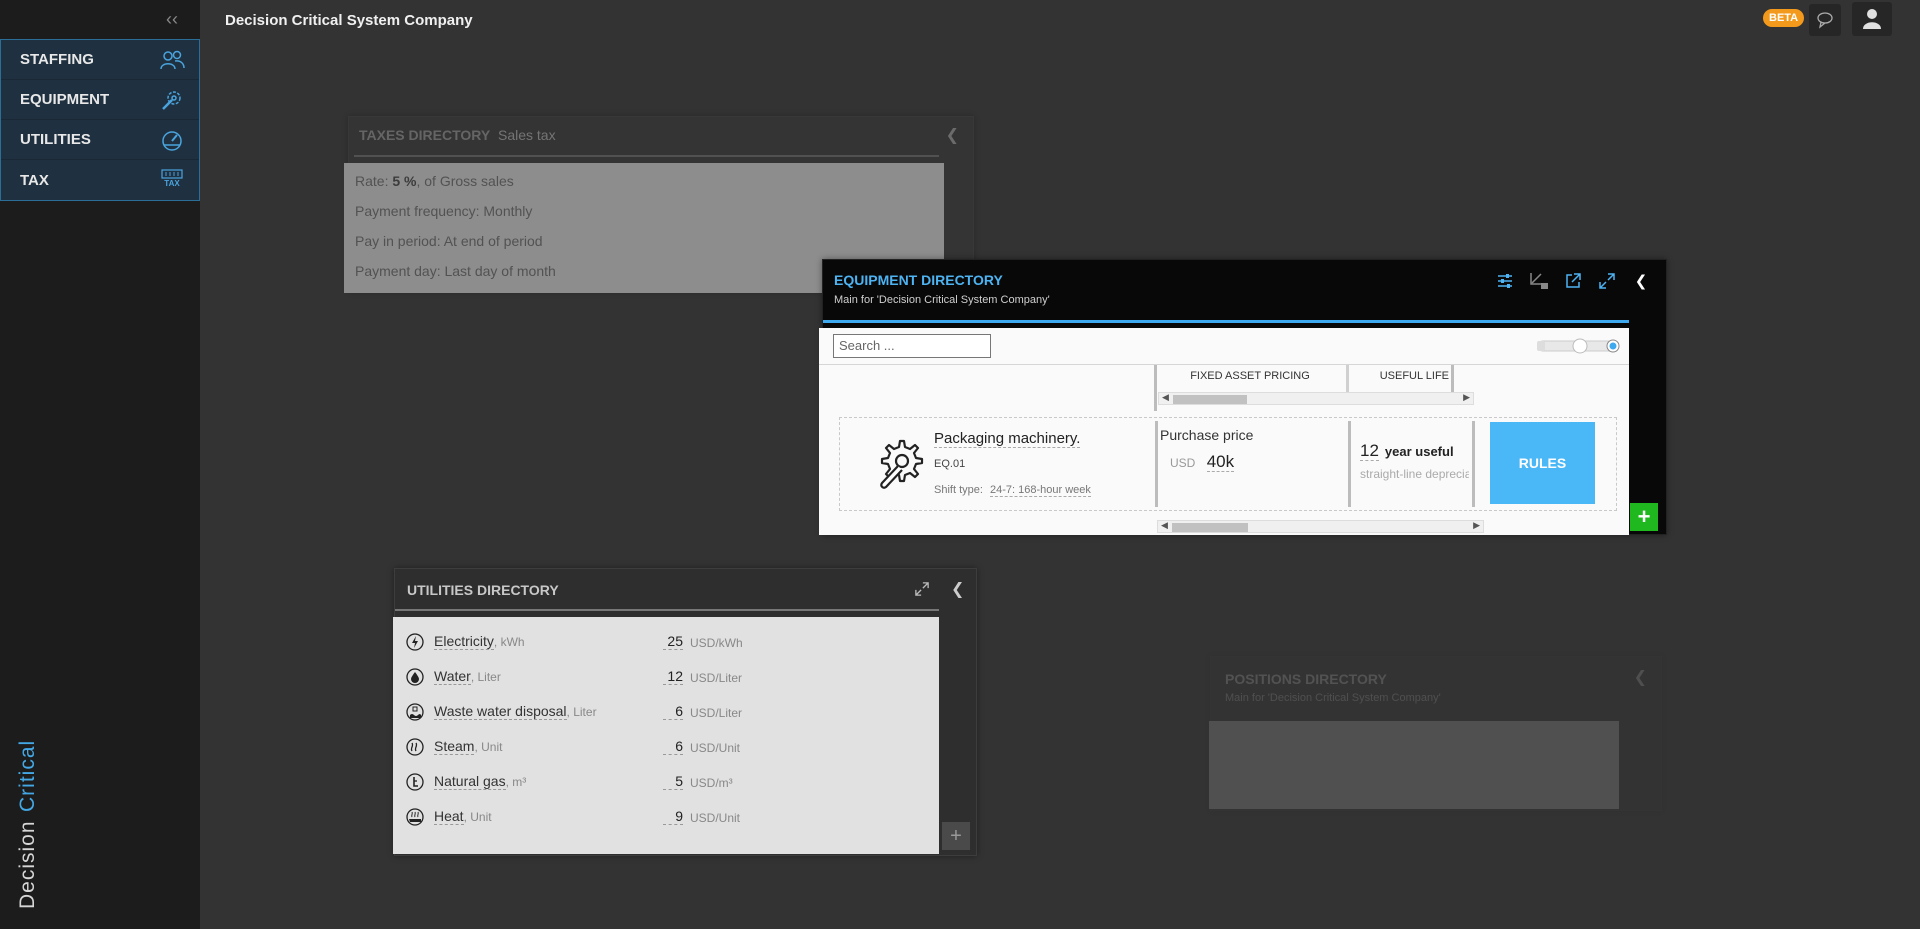  What do you see at coordinates (454, 746) in the screenshot?
I see `utility-name-text: Steam` at bounding box center [454, 746].